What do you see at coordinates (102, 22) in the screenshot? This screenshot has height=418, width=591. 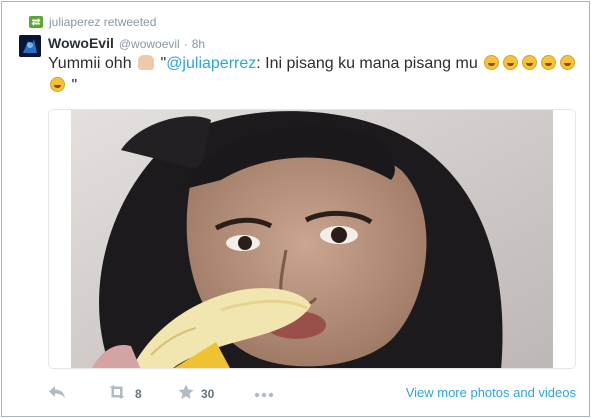 I see `retweet-label: juliaperez retweeted` at bounding box center [102, 22].